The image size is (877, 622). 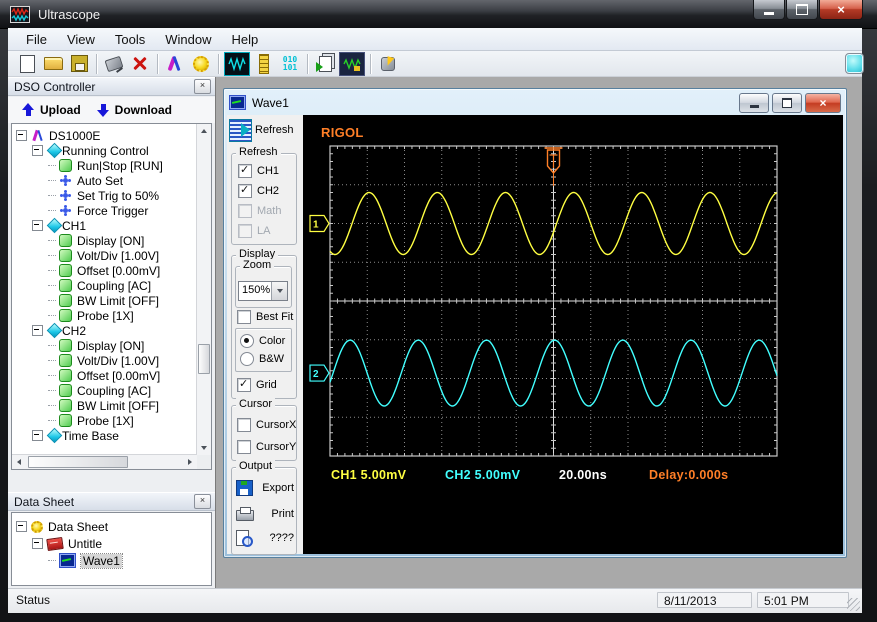 What do you see at coordinates (264, 64) in the screenshot?
I see `measure-ruler-icon` at bounding box center [264, 64].